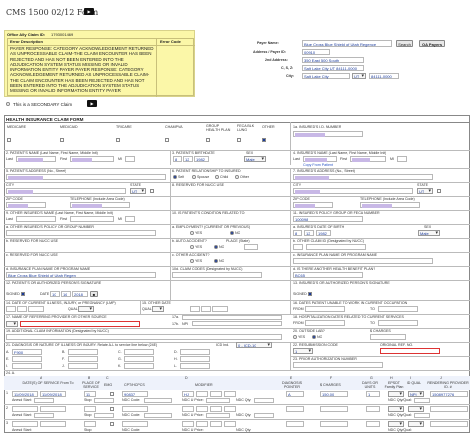  Describe the element at coordinates (232, 233) in the screenshot. I see `employment-no-radio` at that location.